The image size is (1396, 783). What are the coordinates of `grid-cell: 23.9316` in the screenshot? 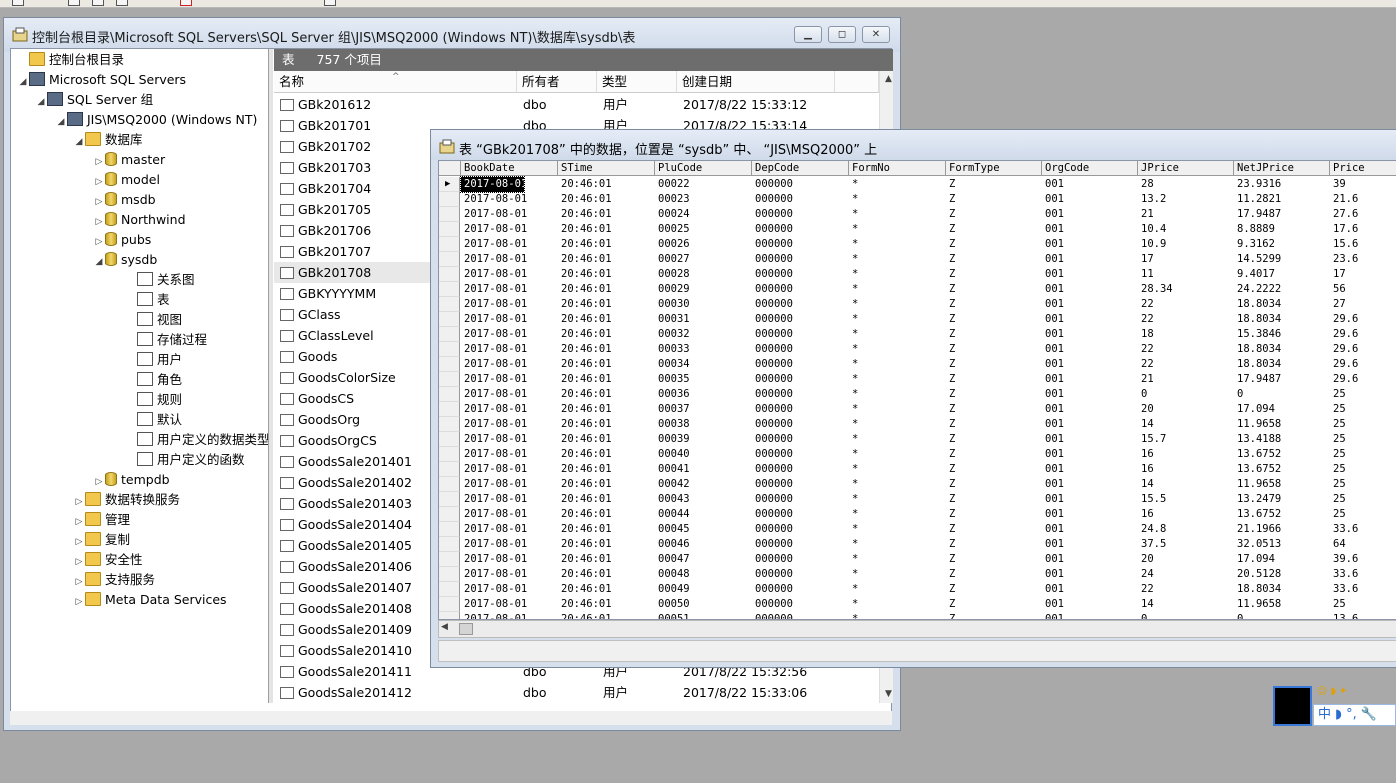 It's located at (1282, 184).